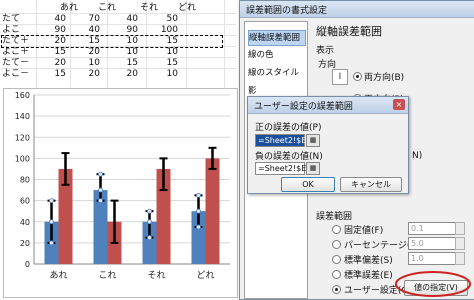 This screenshot has height=300, width=474. What do you see at coordinates (336, 289) in the screenshot?
I see `custom-radio` at bounding box center [336, 289].